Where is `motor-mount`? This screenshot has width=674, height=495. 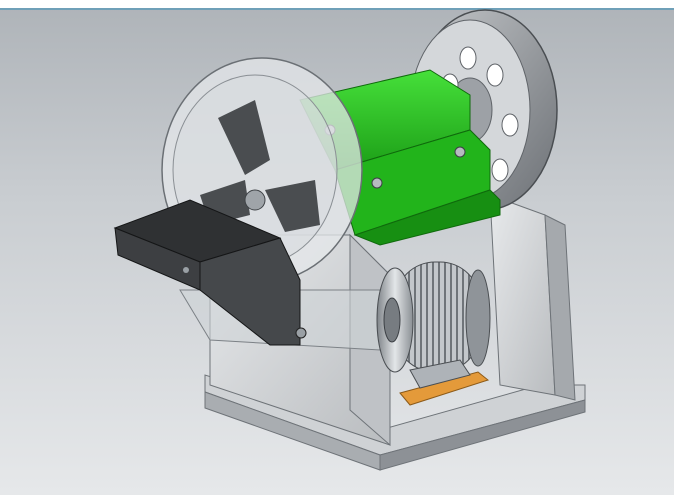
motor-mount is located at coordinates (444, 382).